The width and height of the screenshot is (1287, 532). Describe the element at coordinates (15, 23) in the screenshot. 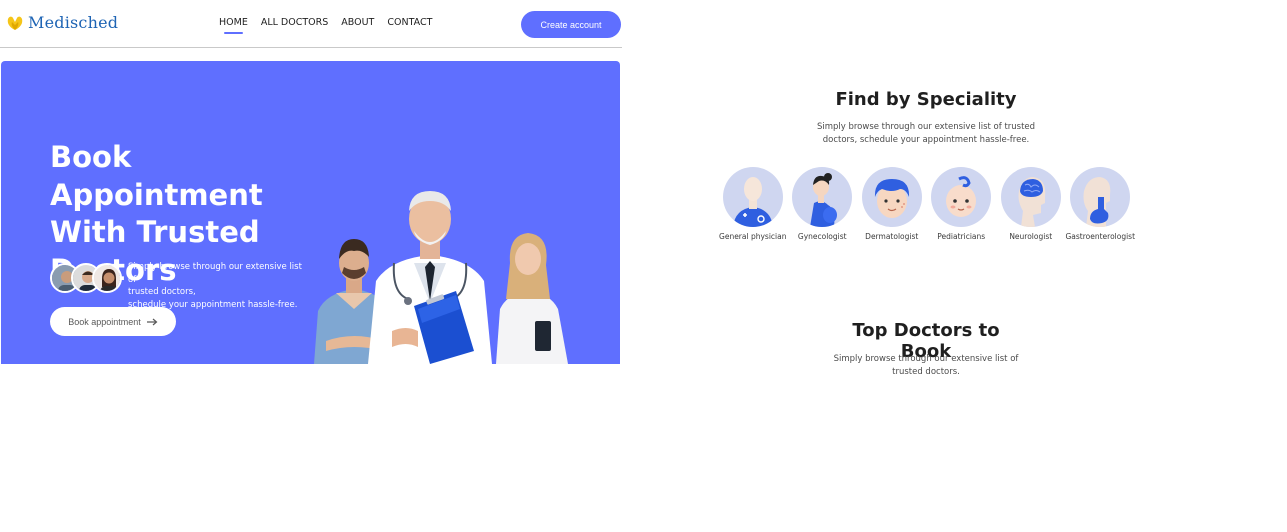

I see `logo-mark-icon` at that location.